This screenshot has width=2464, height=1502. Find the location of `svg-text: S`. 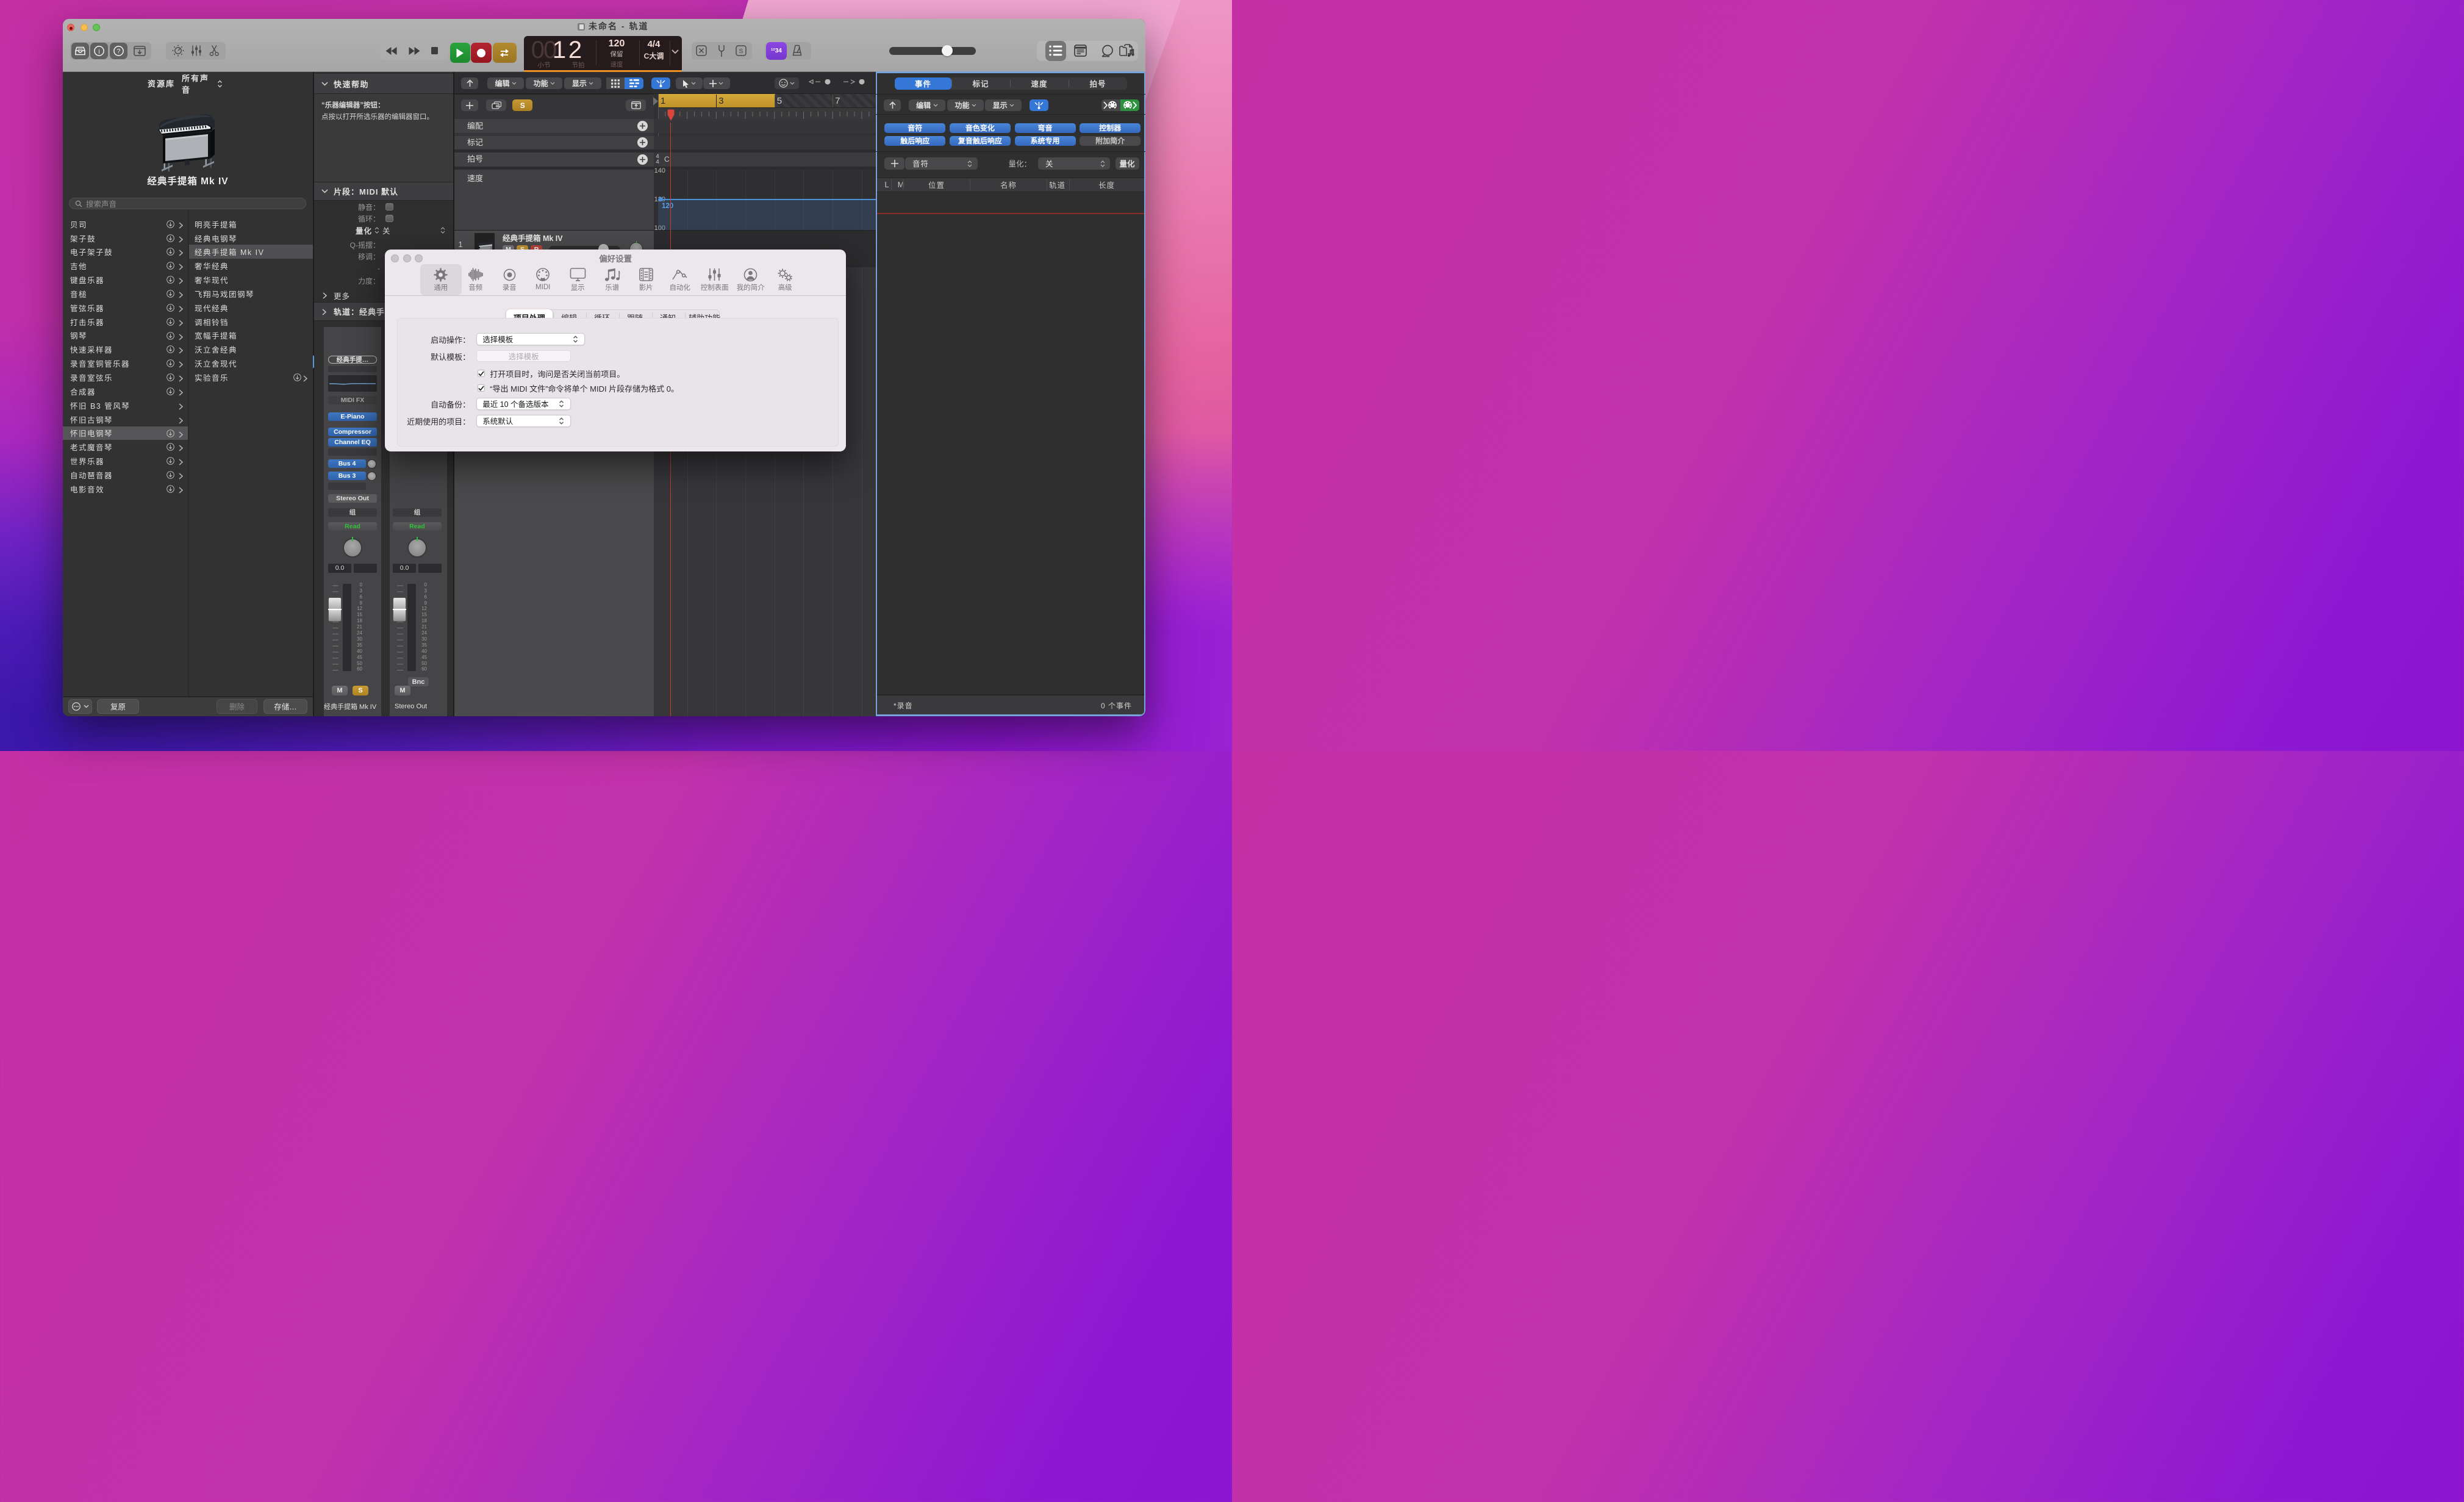

svg-text: S is located at coordinates (741, 51).